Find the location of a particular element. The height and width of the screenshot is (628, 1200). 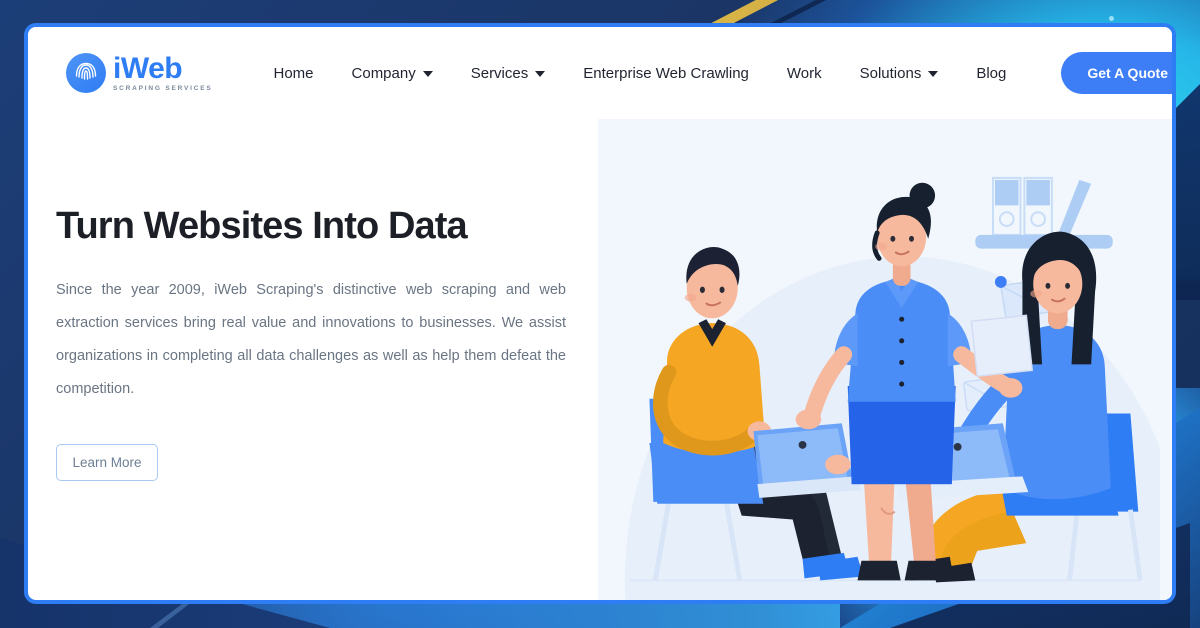

logo-text: iWeb SCRAPING SERVICES is located at coordinates (163, 72).